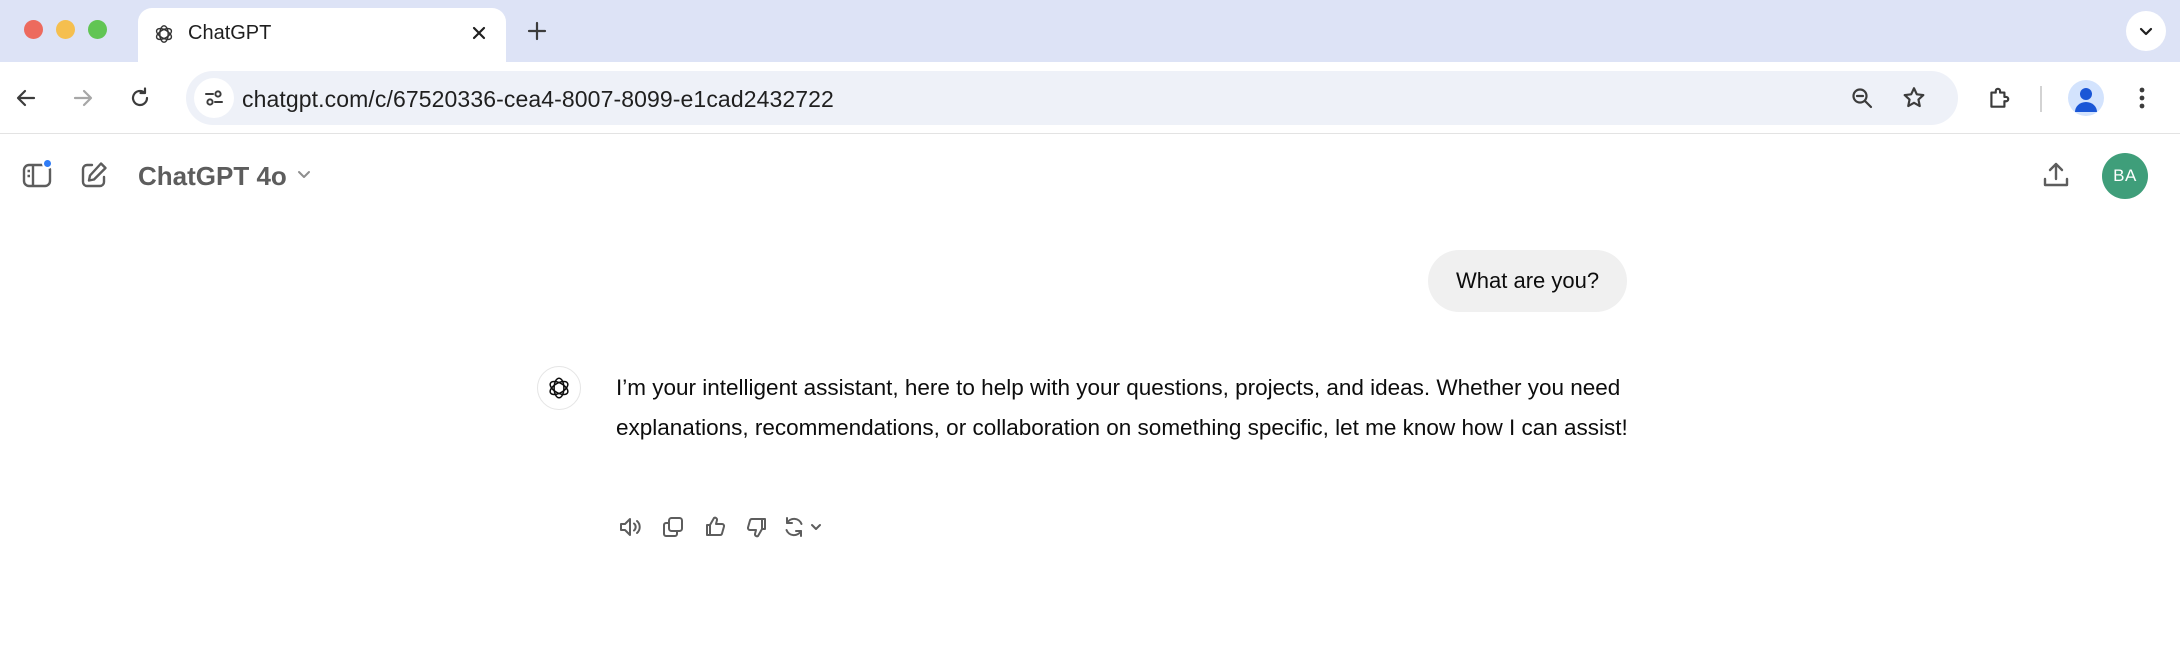  Describe the element at coordinates (140, 98) in the screenshot. I see `reload-icon` at that location.